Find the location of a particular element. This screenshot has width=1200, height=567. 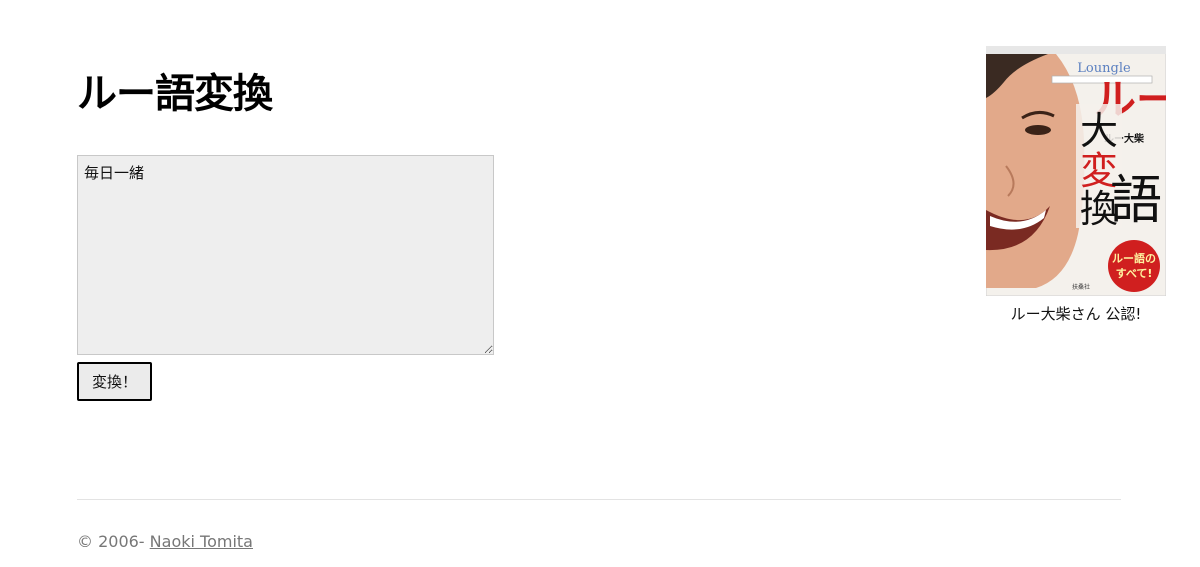

book-caption: ルー大柴さん 公認! is located at coordinates (1076, 314).